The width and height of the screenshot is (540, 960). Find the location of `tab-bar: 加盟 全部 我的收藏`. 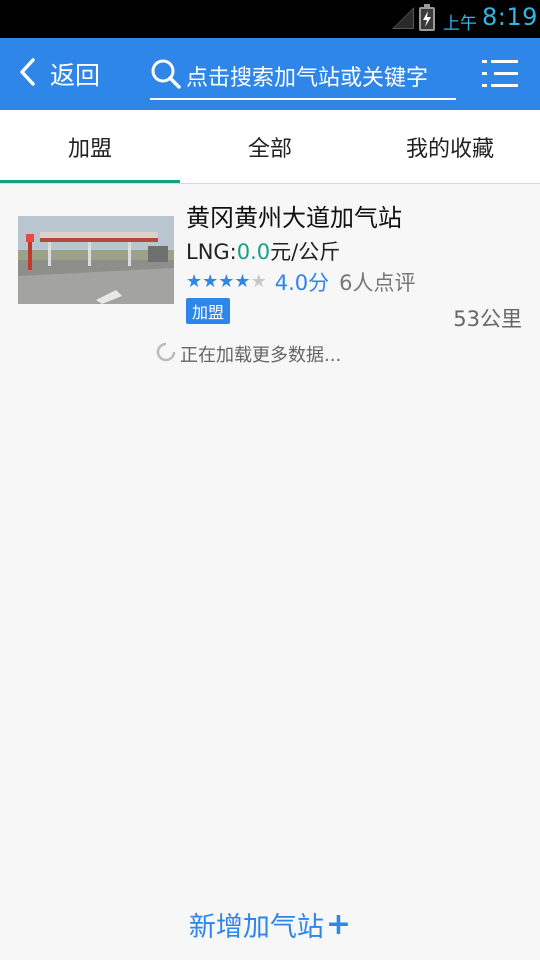

tab-bar: 加盟 全部 我的收藏 is located at coordinates (270, 147).